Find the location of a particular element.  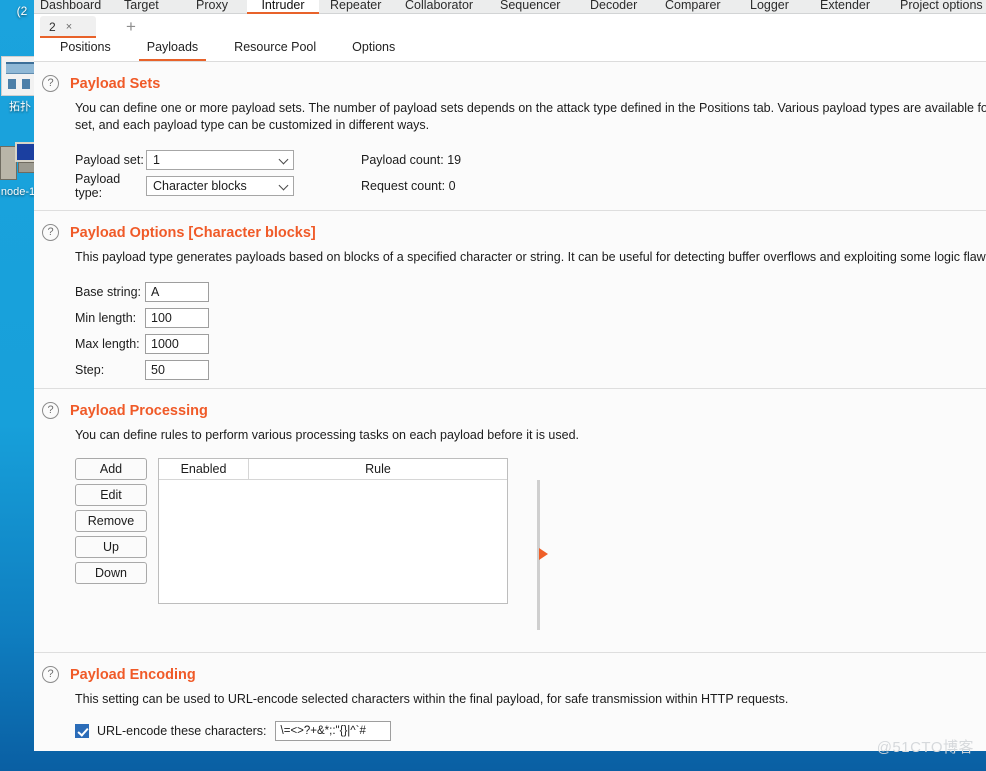

add-button: Add is located at coordinates (111, 469).